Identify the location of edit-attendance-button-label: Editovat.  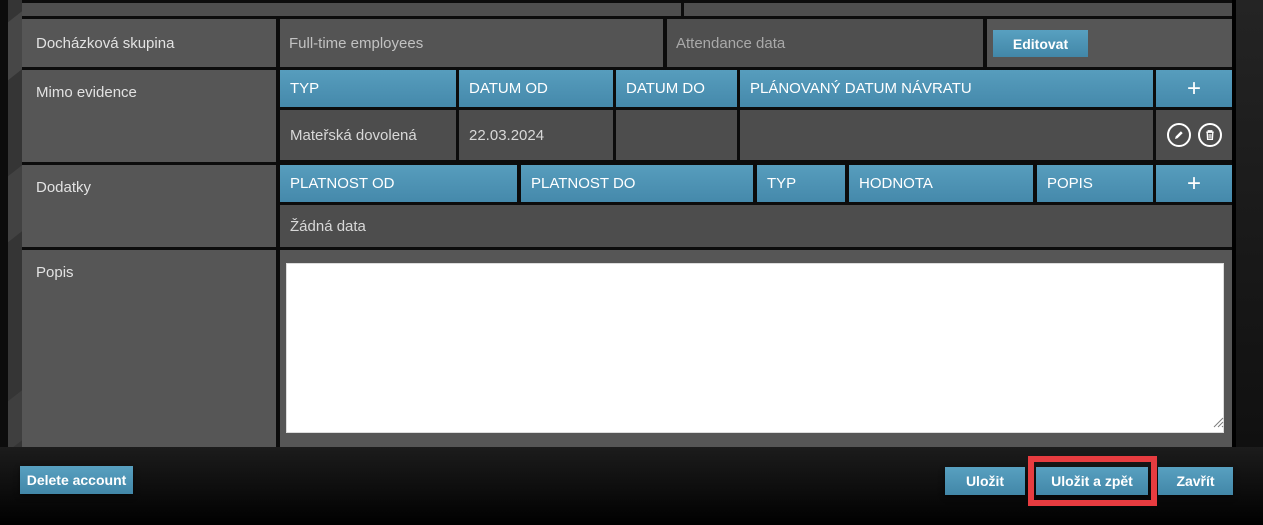
(1040, 43).